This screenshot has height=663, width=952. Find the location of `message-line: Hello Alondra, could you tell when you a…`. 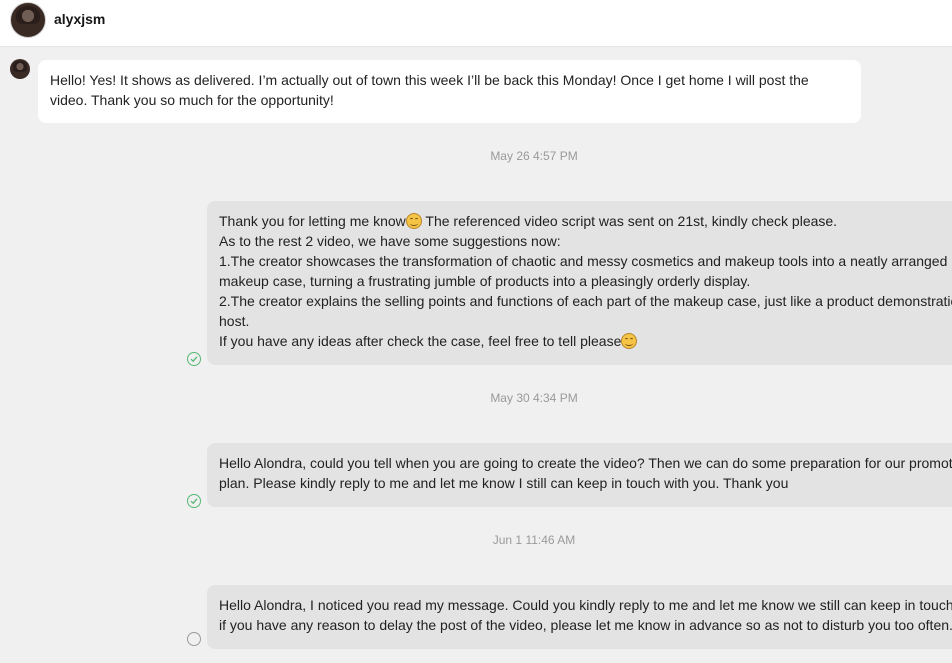

message-line: Hello Alondra, could you tell when you a… is located at coordinates (585, 463).